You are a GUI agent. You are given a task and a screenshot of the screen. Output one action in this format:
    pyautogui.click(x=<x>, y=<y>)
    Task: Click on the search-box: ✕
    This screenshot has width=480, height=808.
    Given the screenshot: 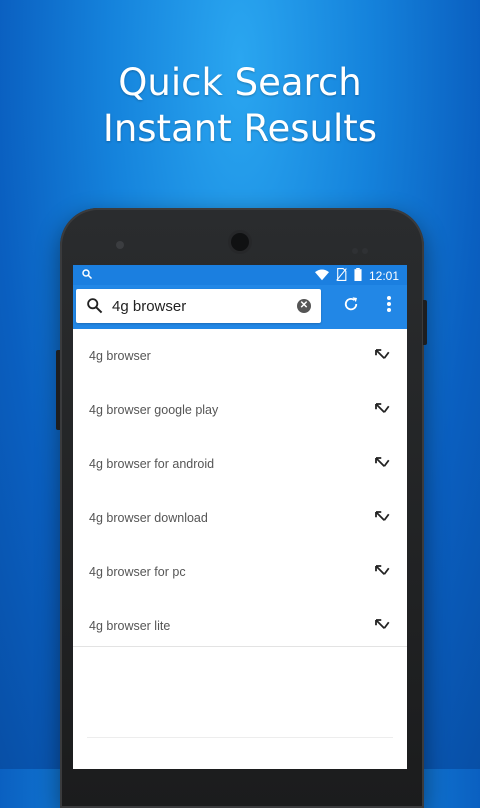 What is the action you would take?
    pyautogui.click(x=198, y=306)
    